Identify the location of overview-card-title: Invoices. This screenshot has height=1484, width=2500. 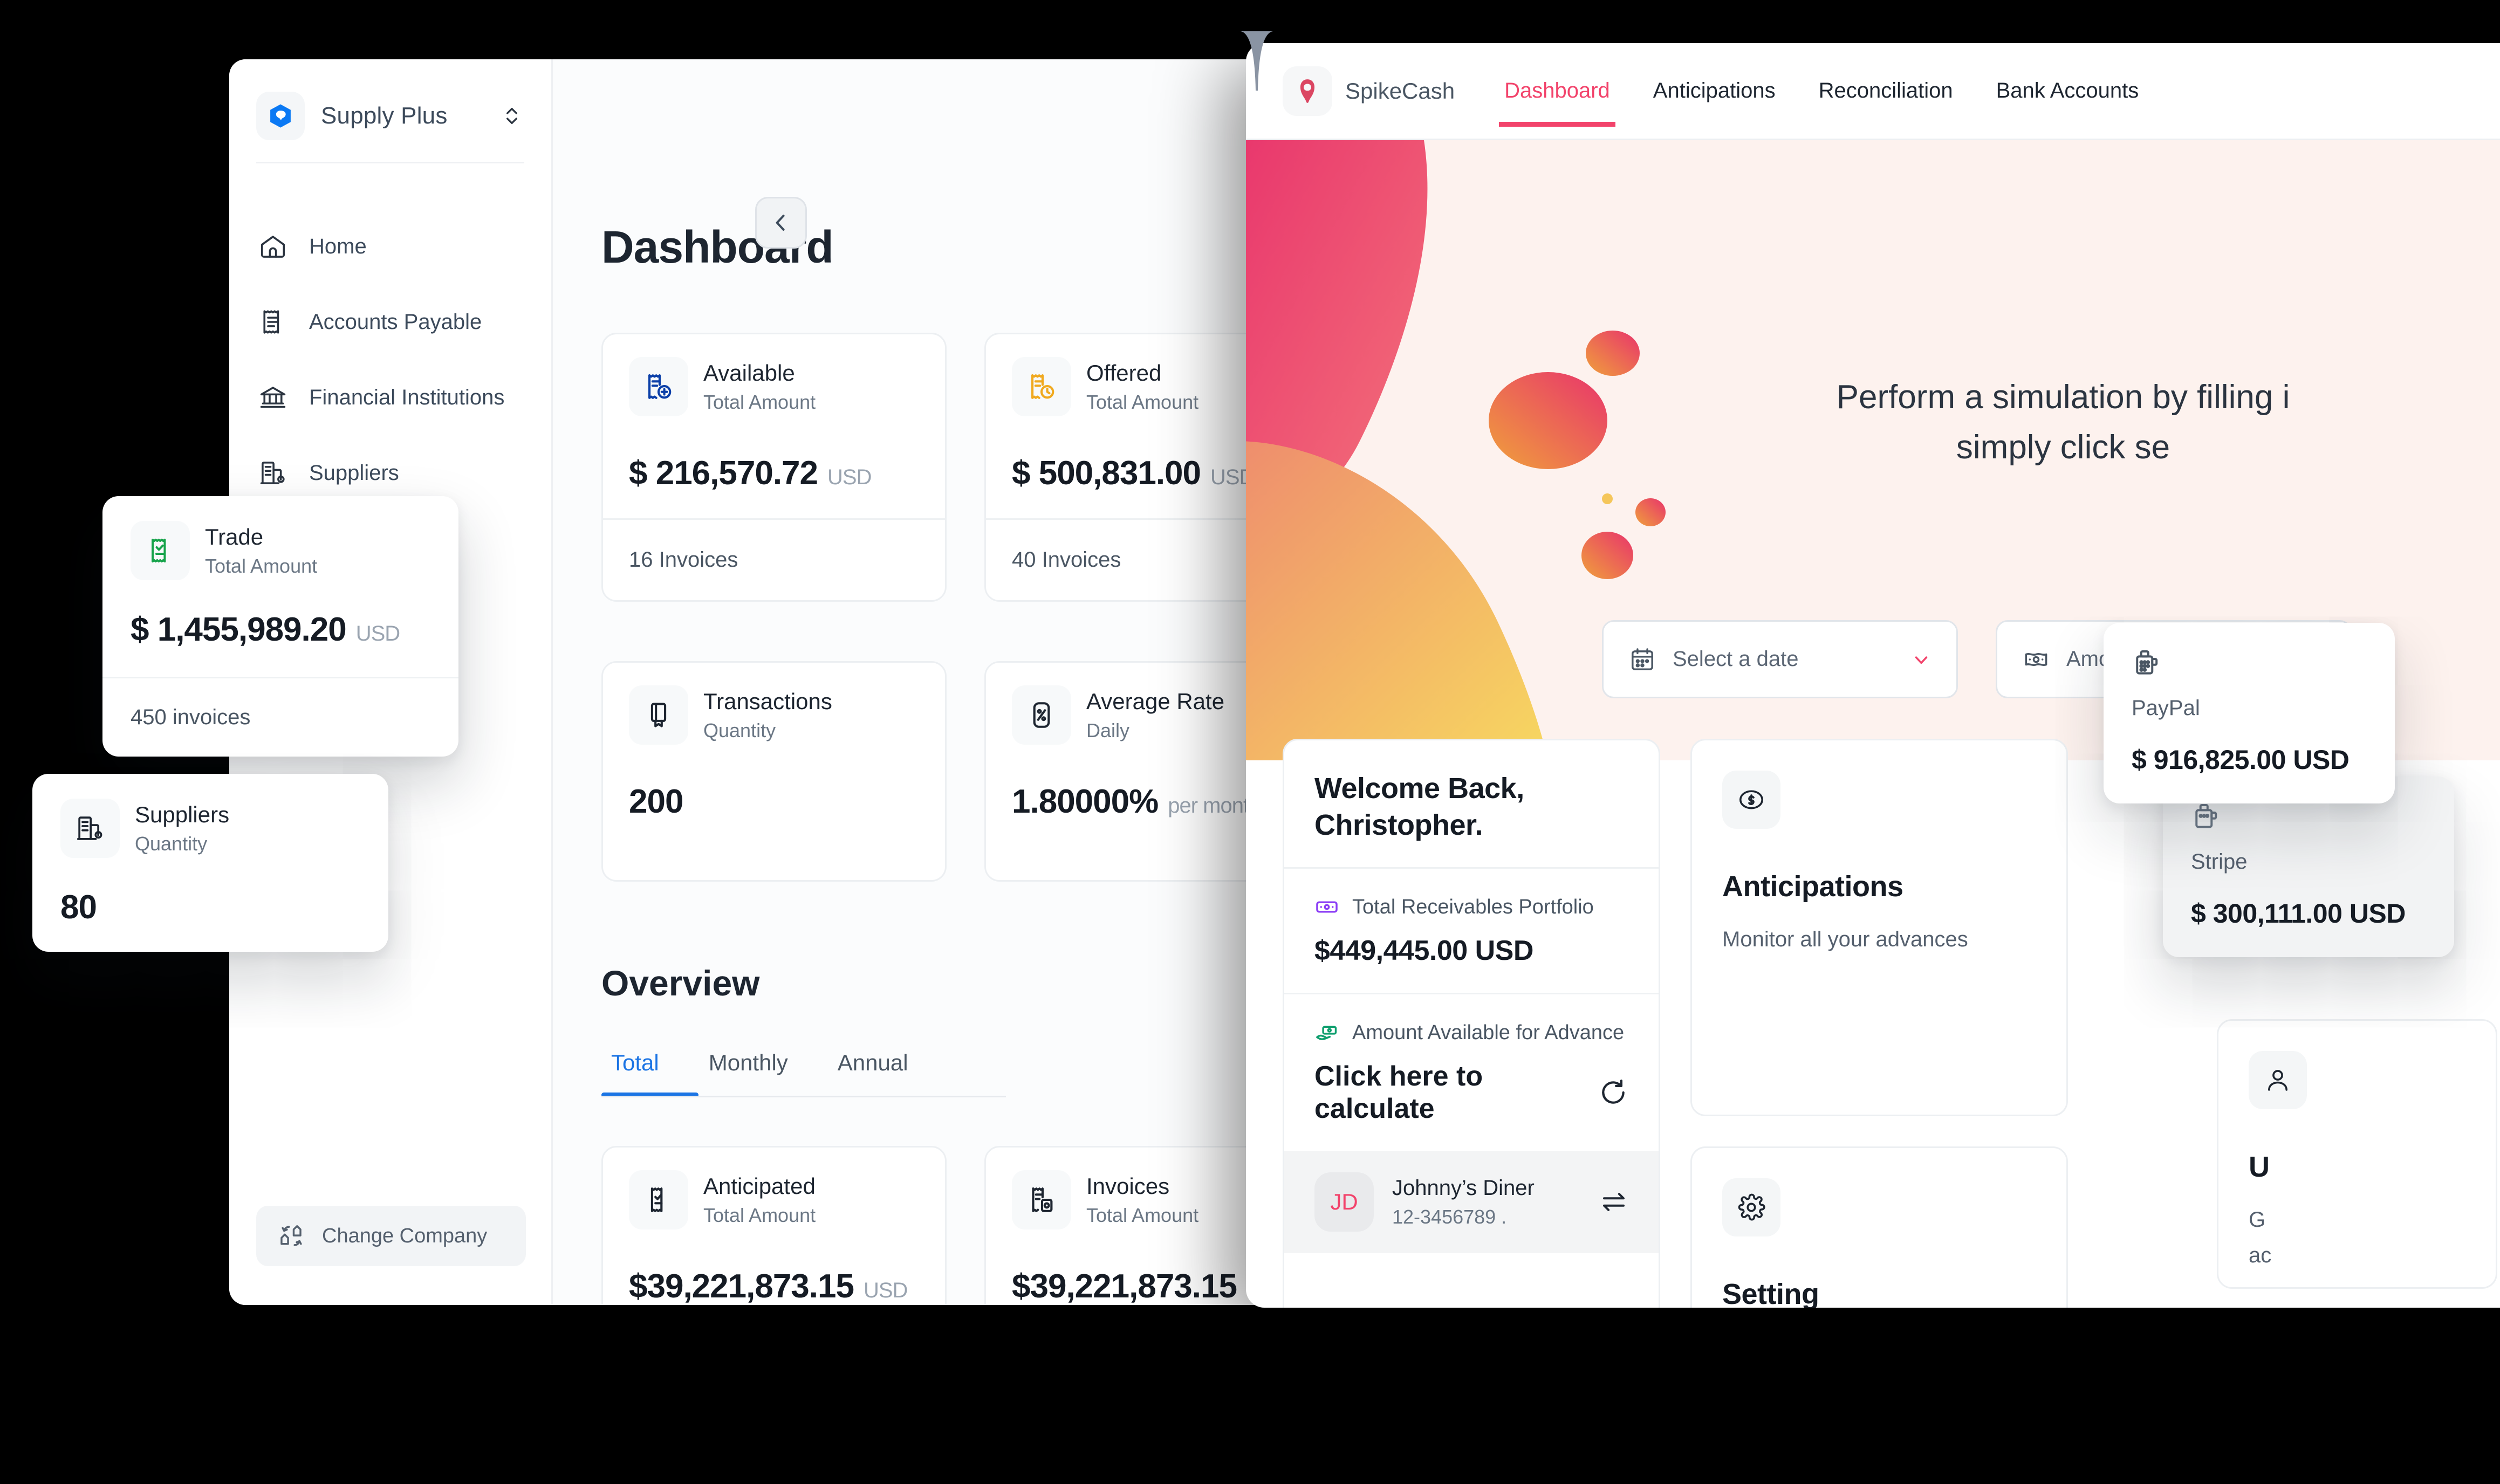
(1128, 1186).